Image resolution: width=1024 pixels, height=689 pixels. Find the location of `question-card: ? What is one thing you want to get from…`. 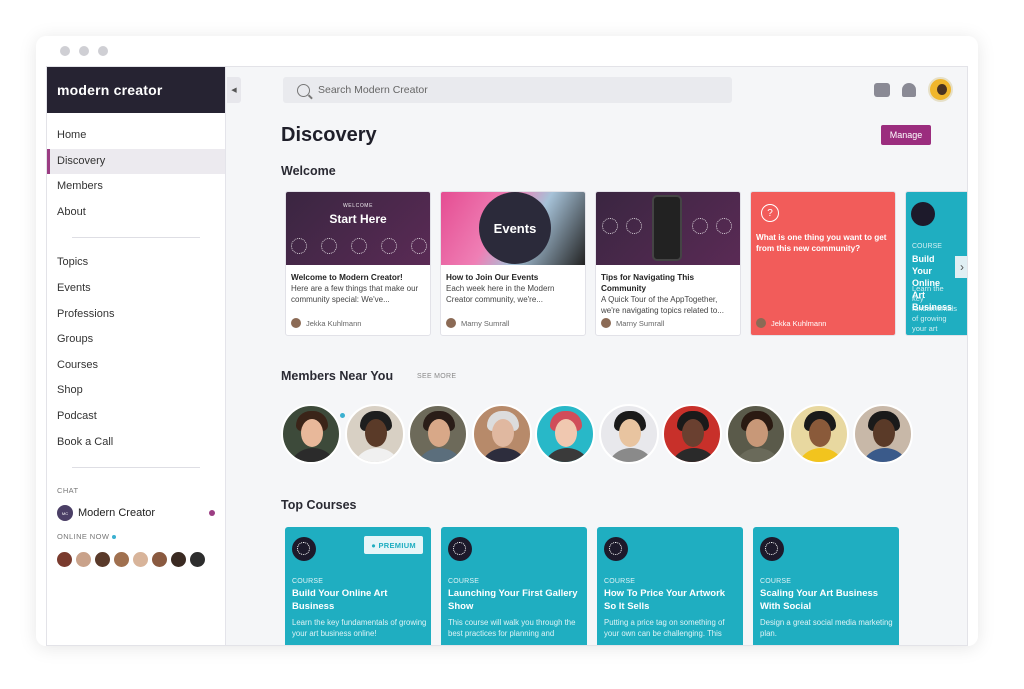

question-card: ? What is one thing you want to get from… is located at coordinates (823, 263).